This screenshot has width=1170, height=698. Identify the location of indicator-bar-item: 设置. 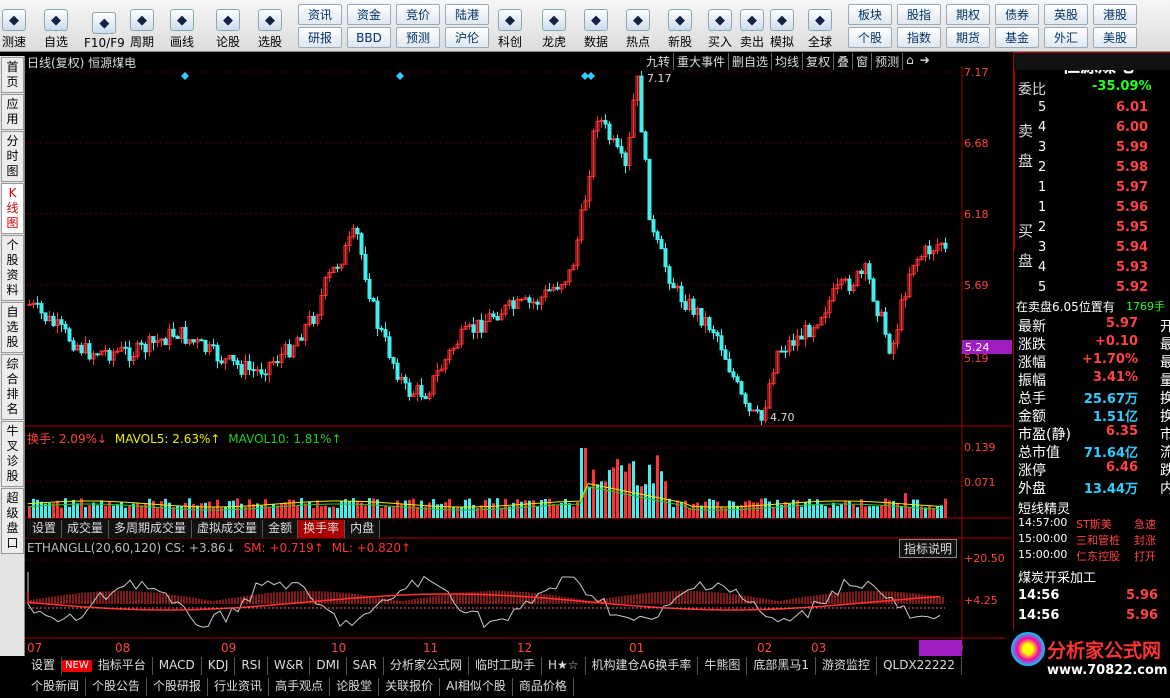
(44, 666).